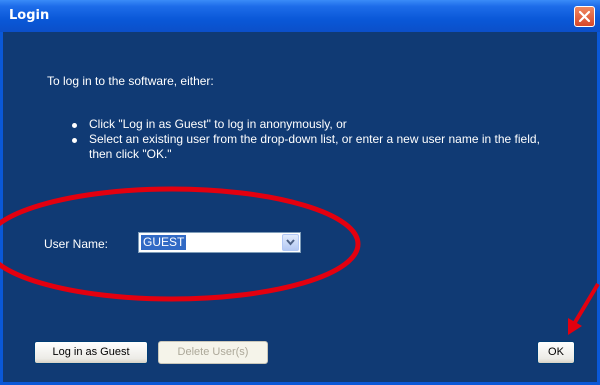 The image size is (600, 385). What do you see at coordinates (219, 242) in the screenshot?
I see `user-name-combobox: GUEST` at bounding box center [219, 242].